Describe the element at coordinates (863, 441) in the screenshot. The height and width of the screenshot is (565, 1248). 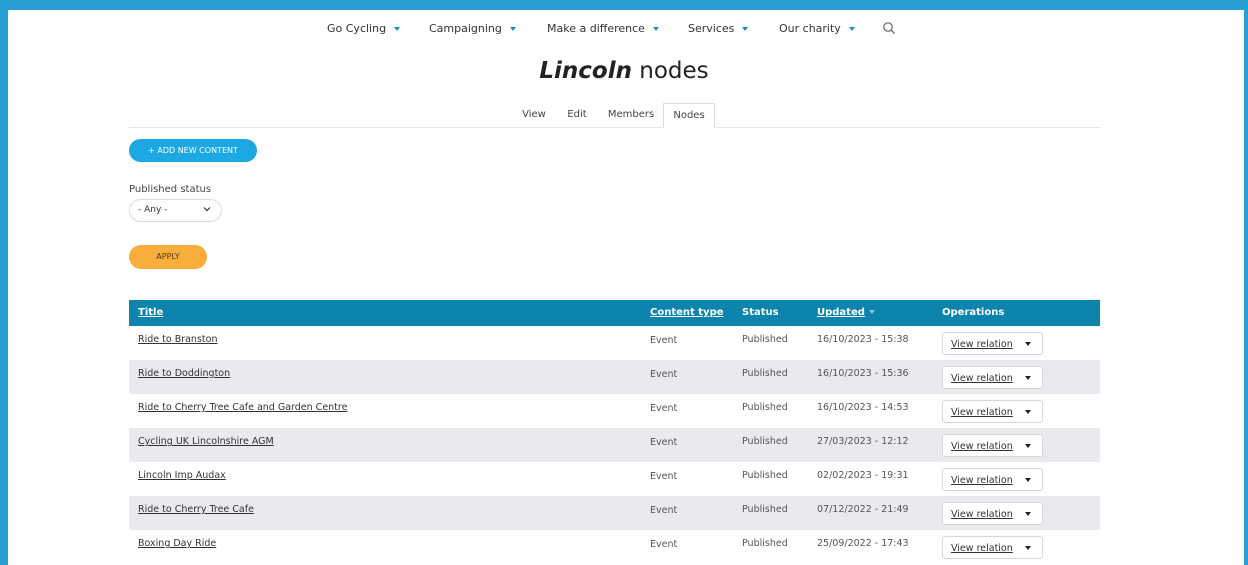
I see `row-updated: 27/03/2023 - 12:12` at that location.